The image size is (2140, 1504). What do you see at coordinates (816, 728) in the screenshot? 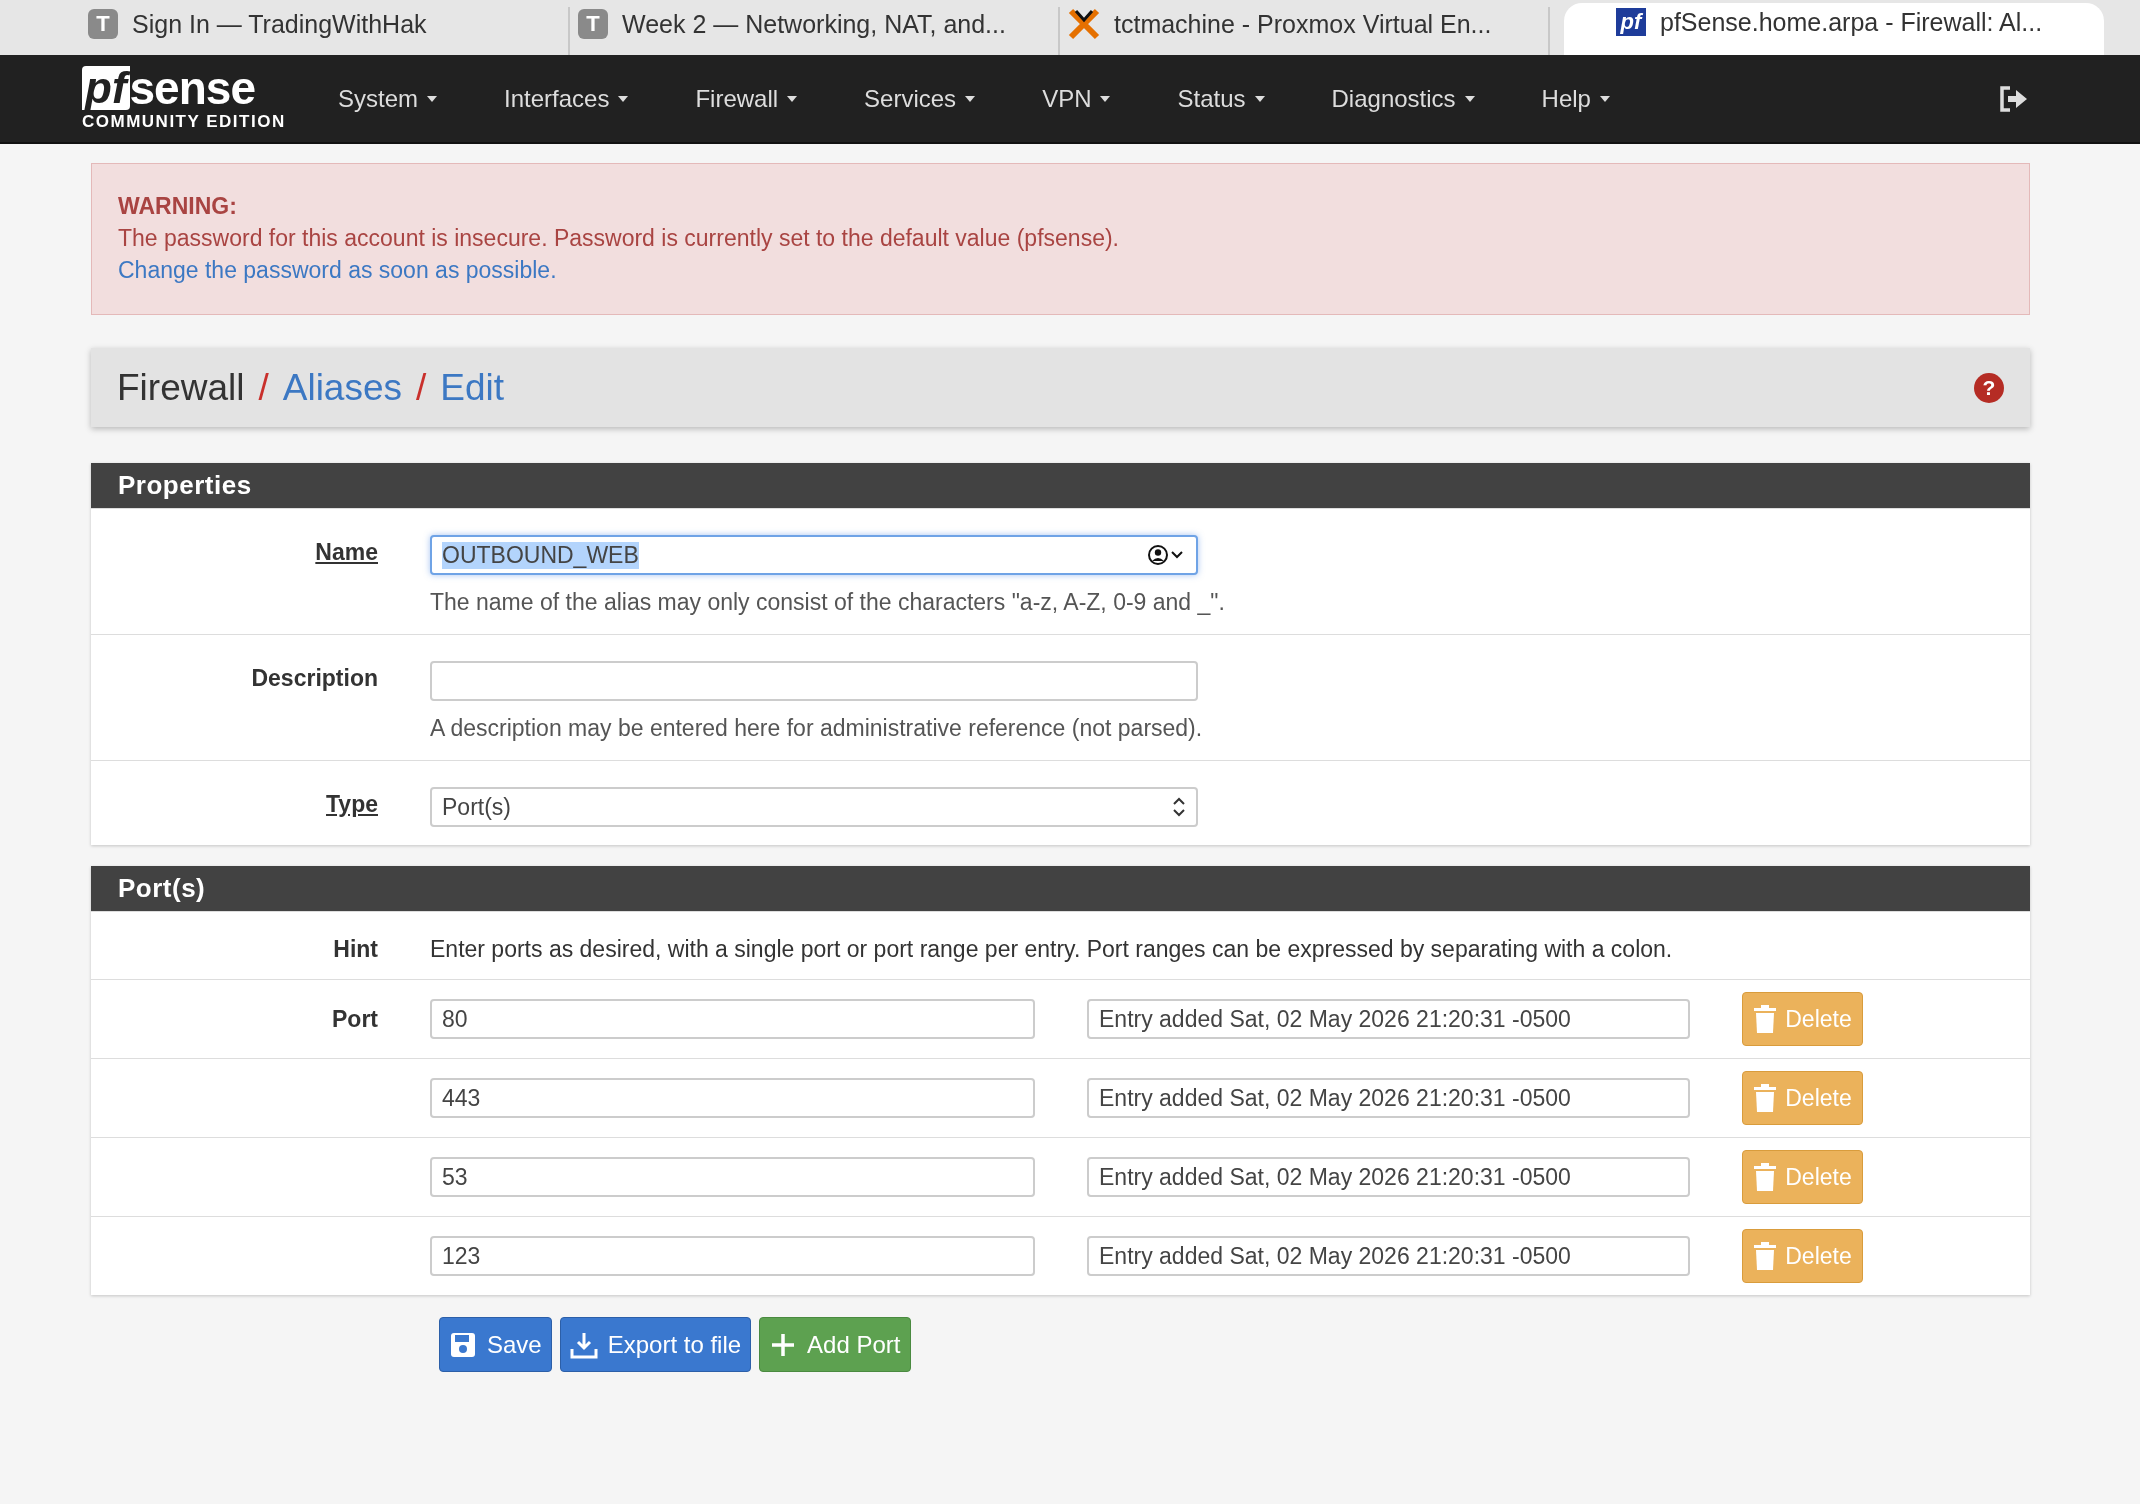
I see `help-text: A description may be entered here for administrative reference (not parsed).` at bounding box center [816, 728].